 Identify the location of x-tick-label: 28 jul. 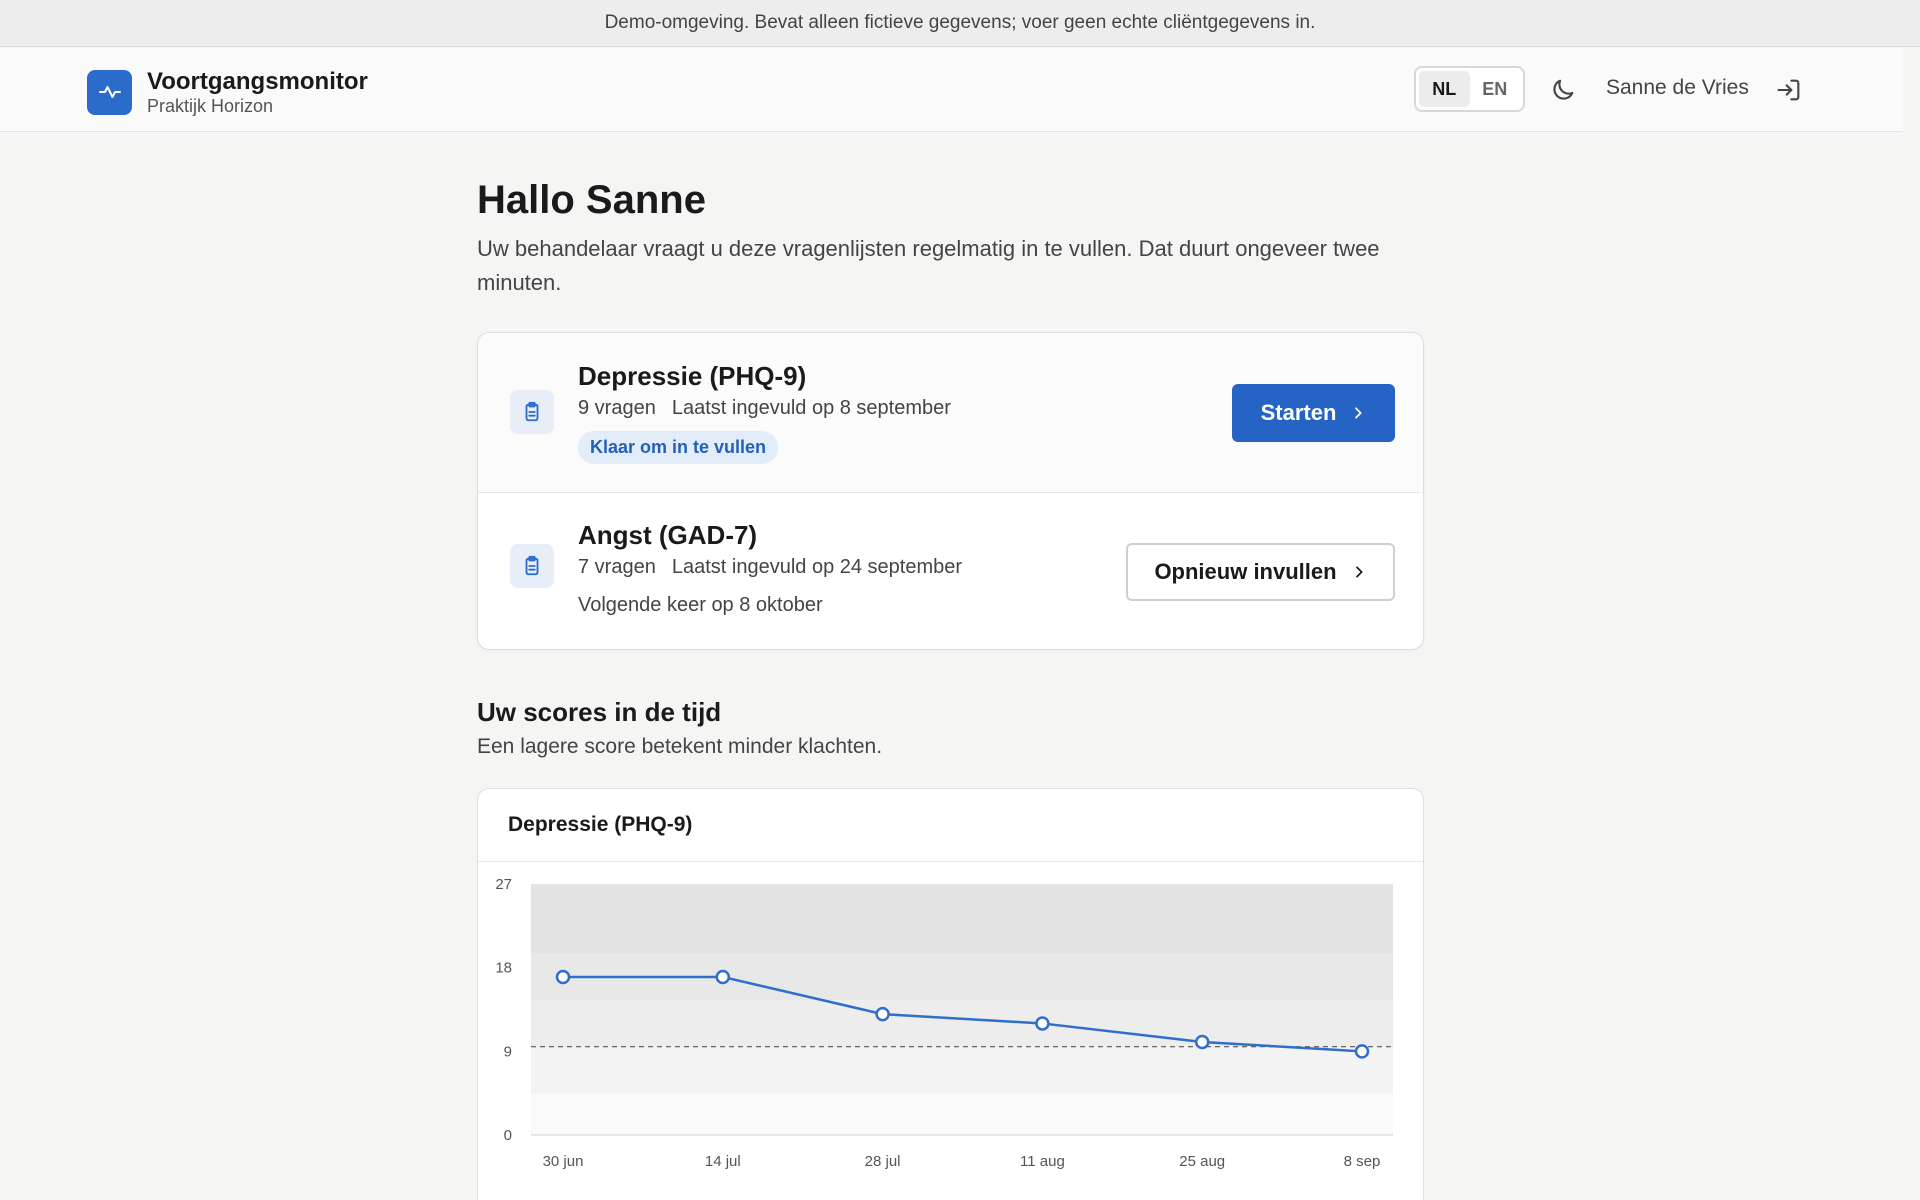
(883, 1161).